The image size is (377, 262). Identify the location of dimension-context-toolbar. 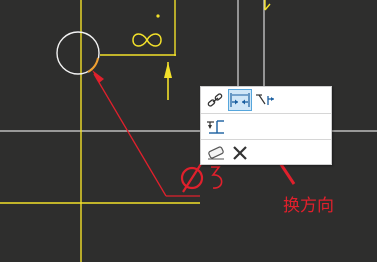
(266, 125).